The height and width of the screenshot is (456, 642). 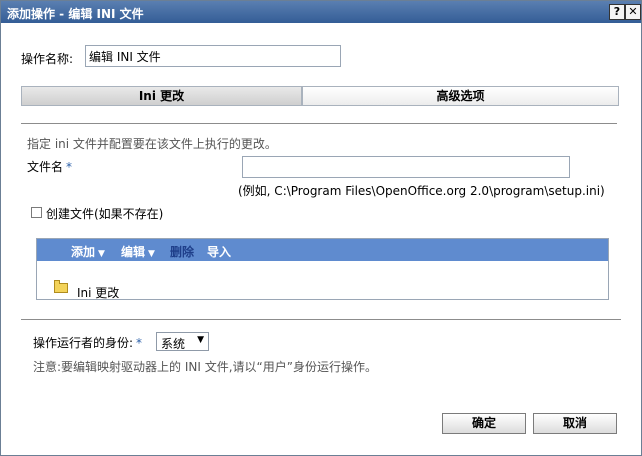 I want to click on help-icon: ?, so click(x=617, y=12).